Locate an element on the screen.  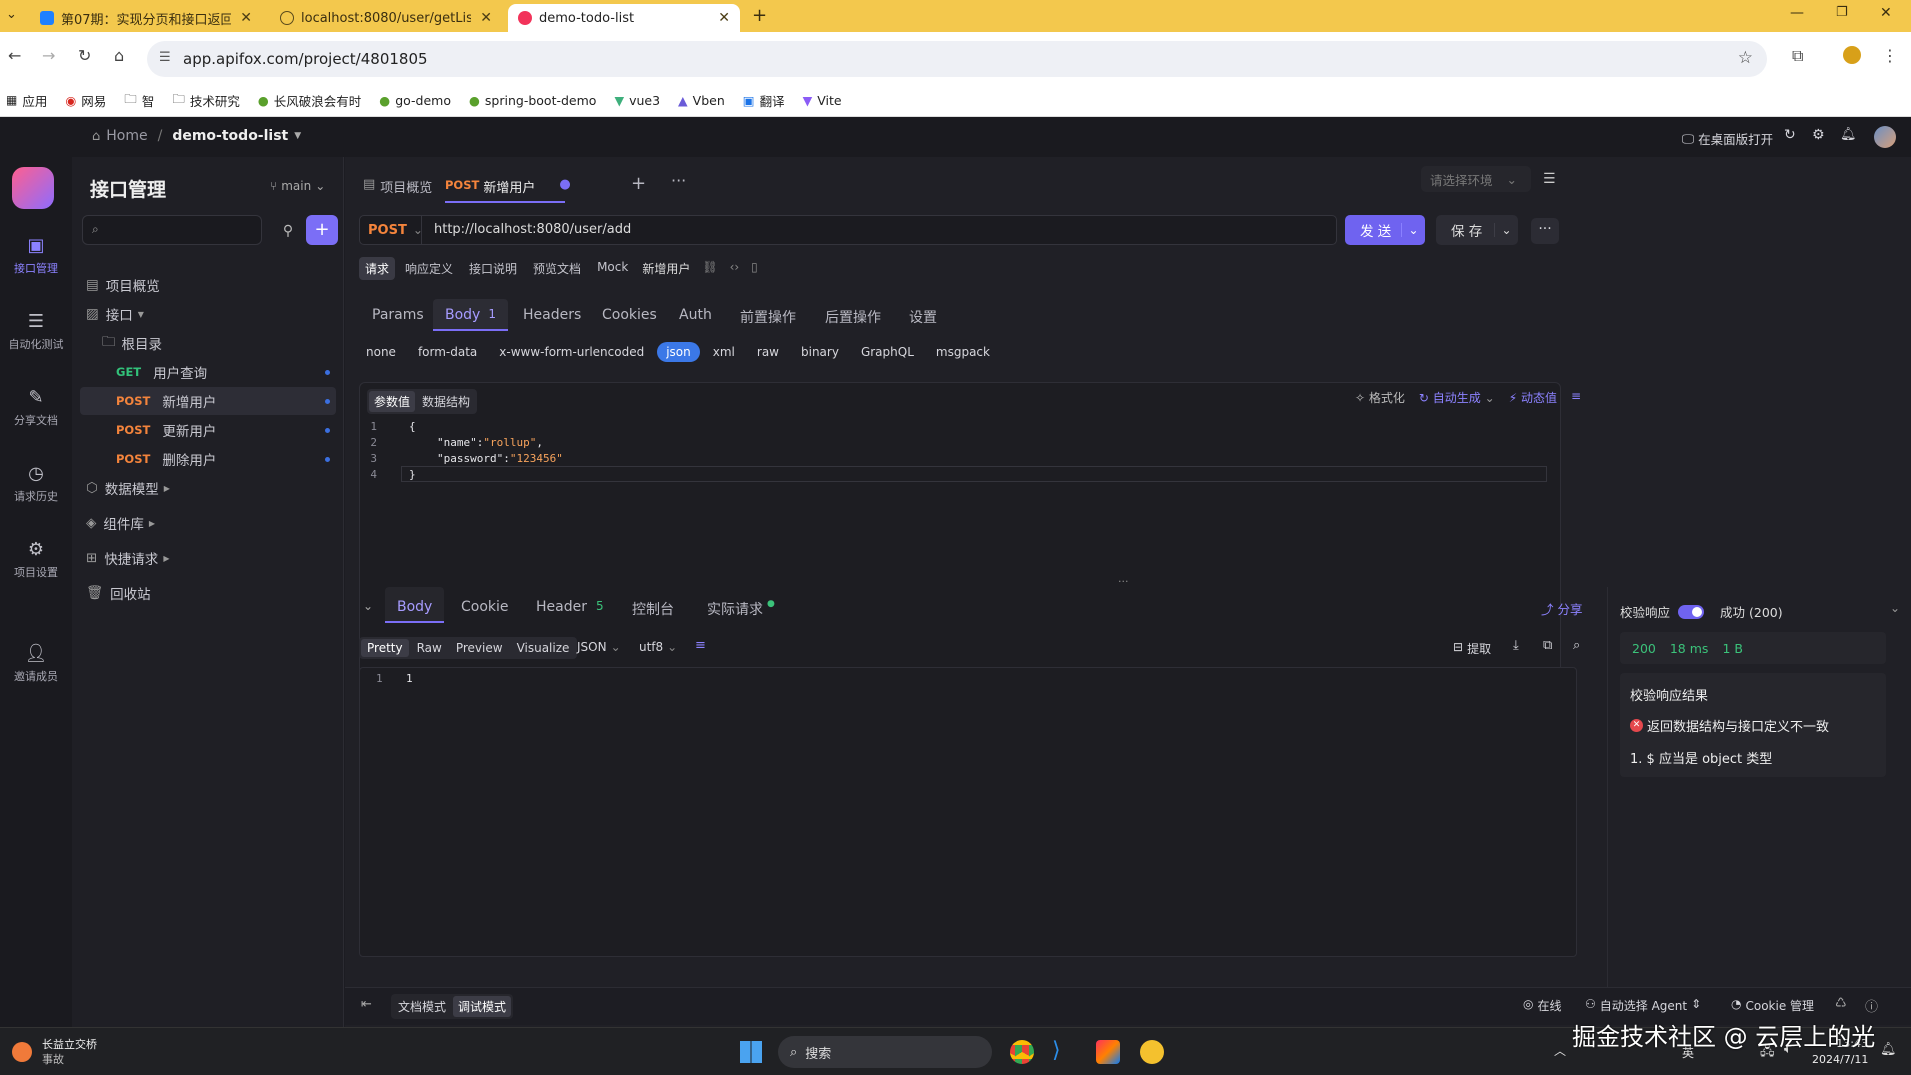
view-raw: Raw is located at coordinates (429, 648).